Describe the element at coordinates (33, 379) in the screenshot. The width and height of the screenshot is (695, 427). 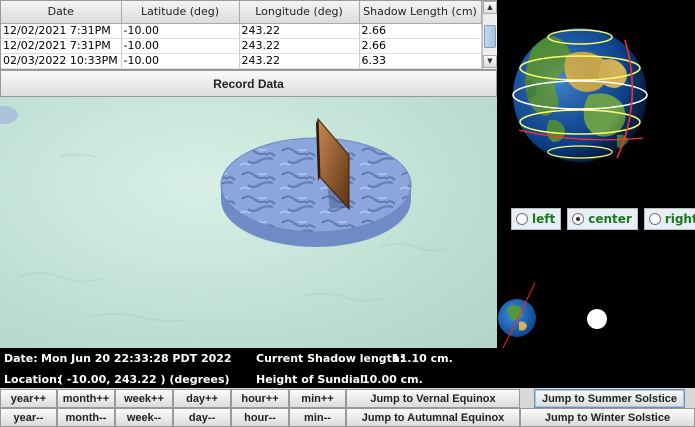
I see `location-label: Location:` at that location.